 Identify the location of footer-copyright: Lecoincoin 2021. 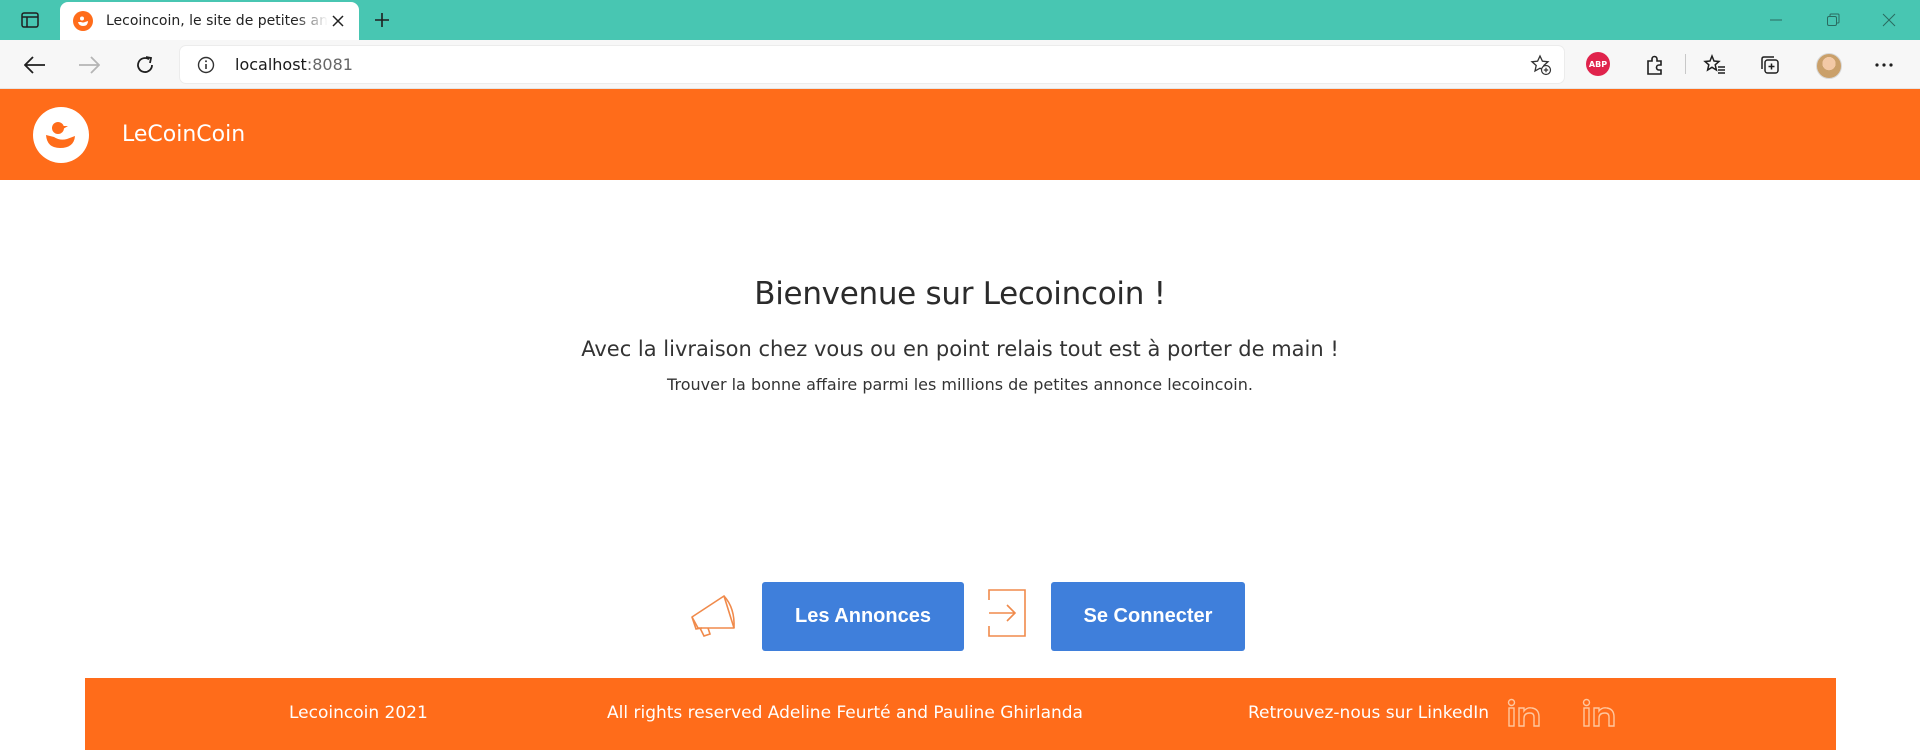
(358, 713).